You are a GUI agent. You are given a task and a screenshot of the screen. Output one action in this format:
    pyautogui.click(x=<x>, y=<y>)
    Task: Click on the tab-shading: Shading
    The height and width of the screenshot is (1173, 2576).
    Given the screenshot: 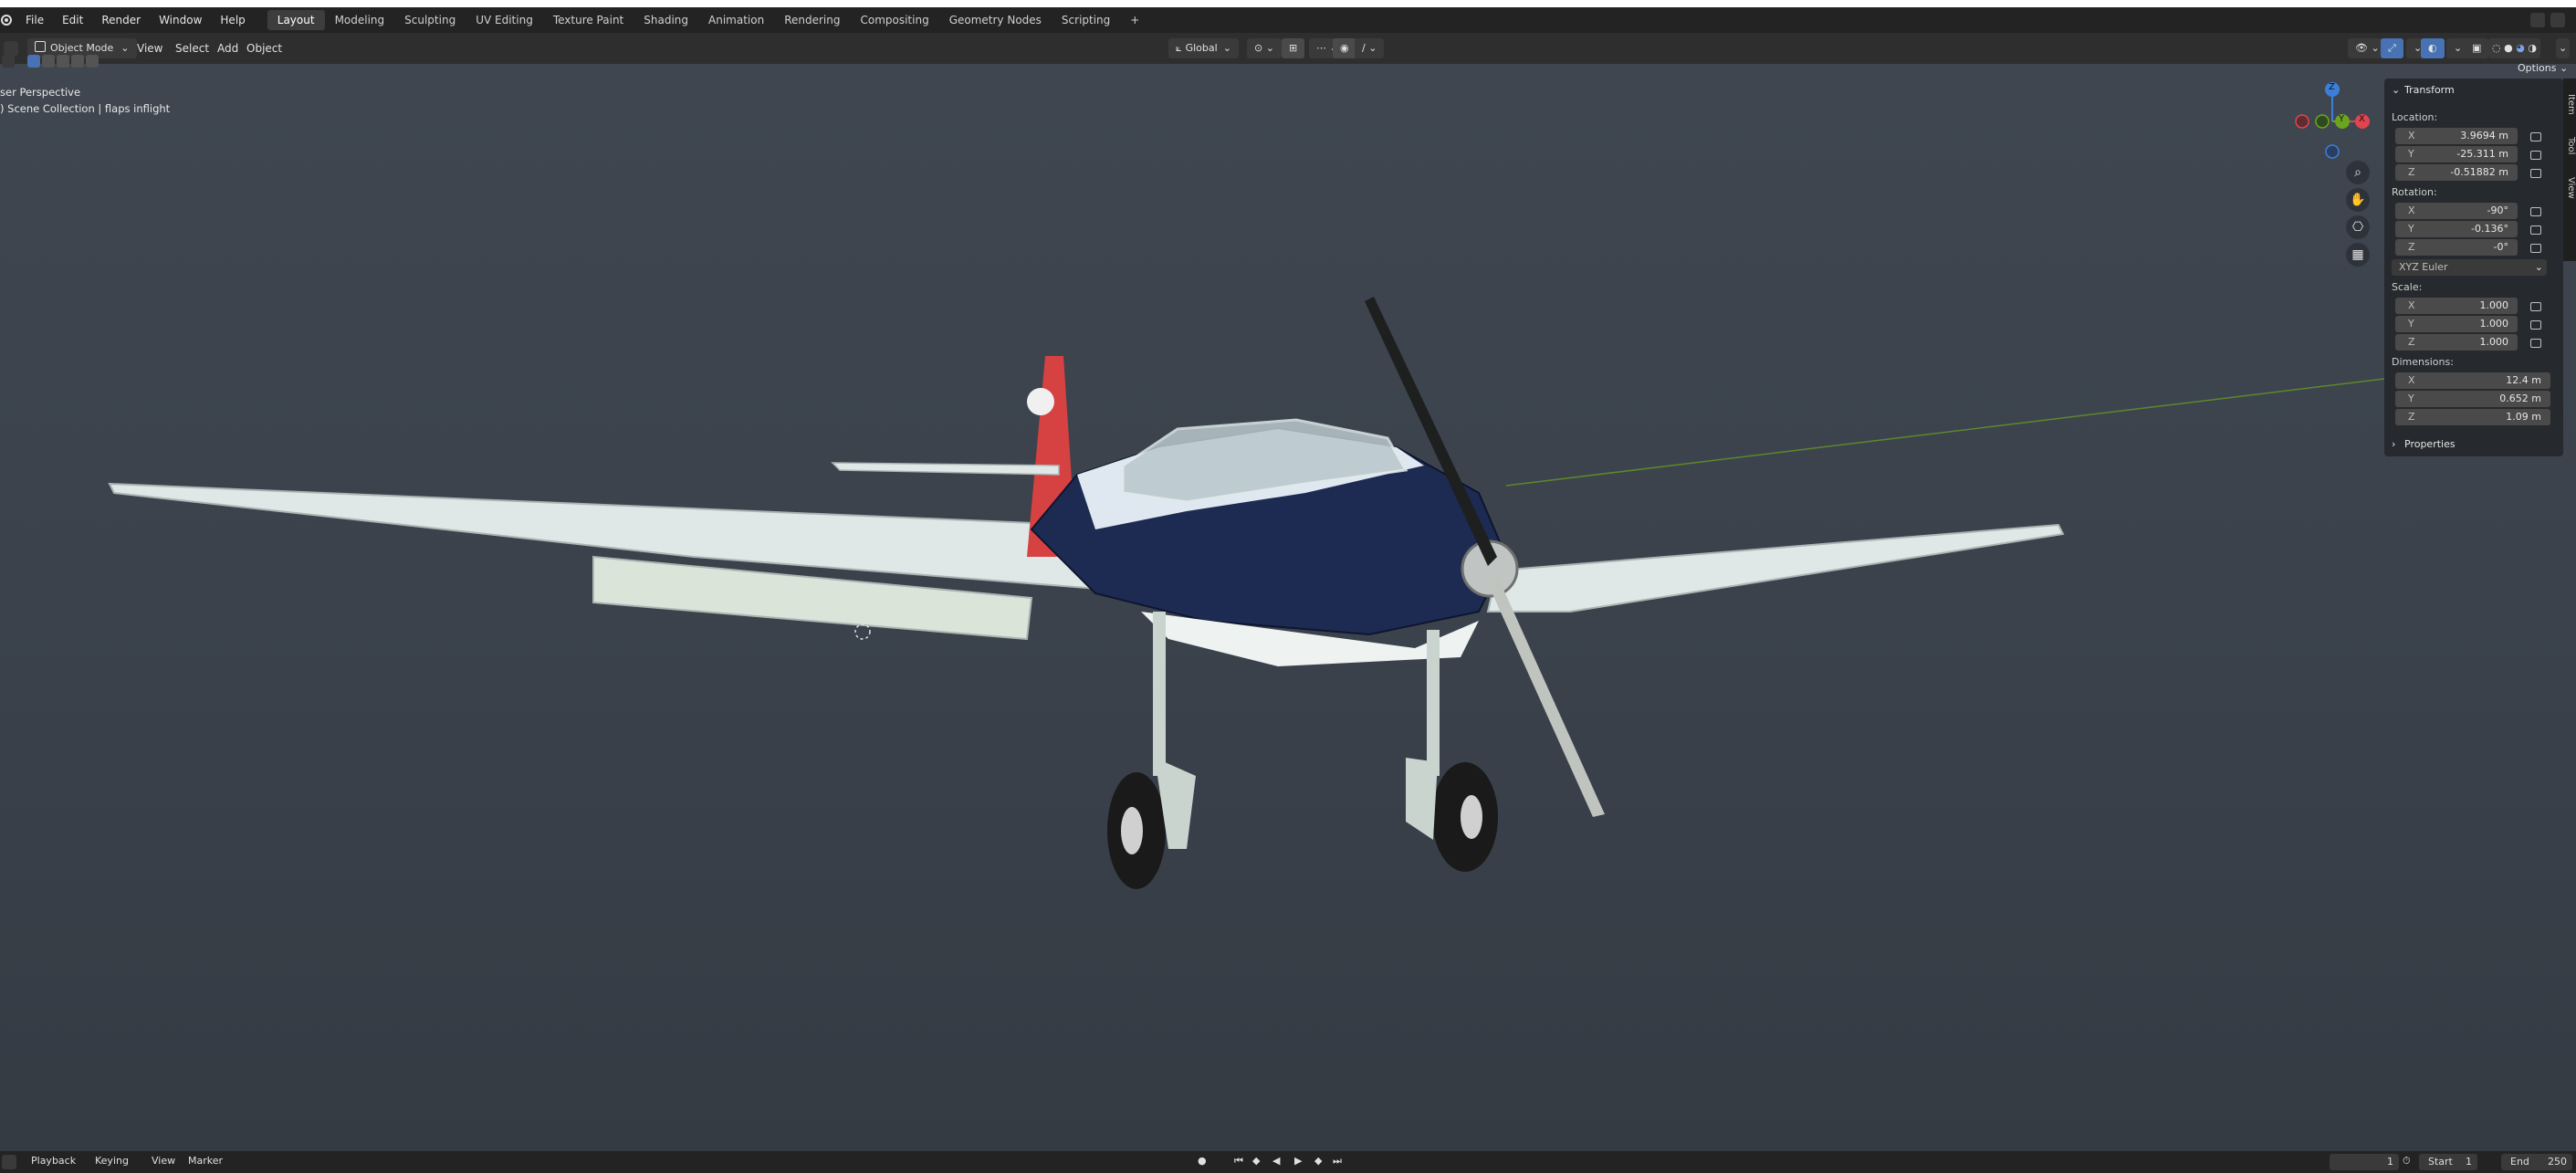 What is the action you would take?
    pyautogui.click(x=666, y=20)
    